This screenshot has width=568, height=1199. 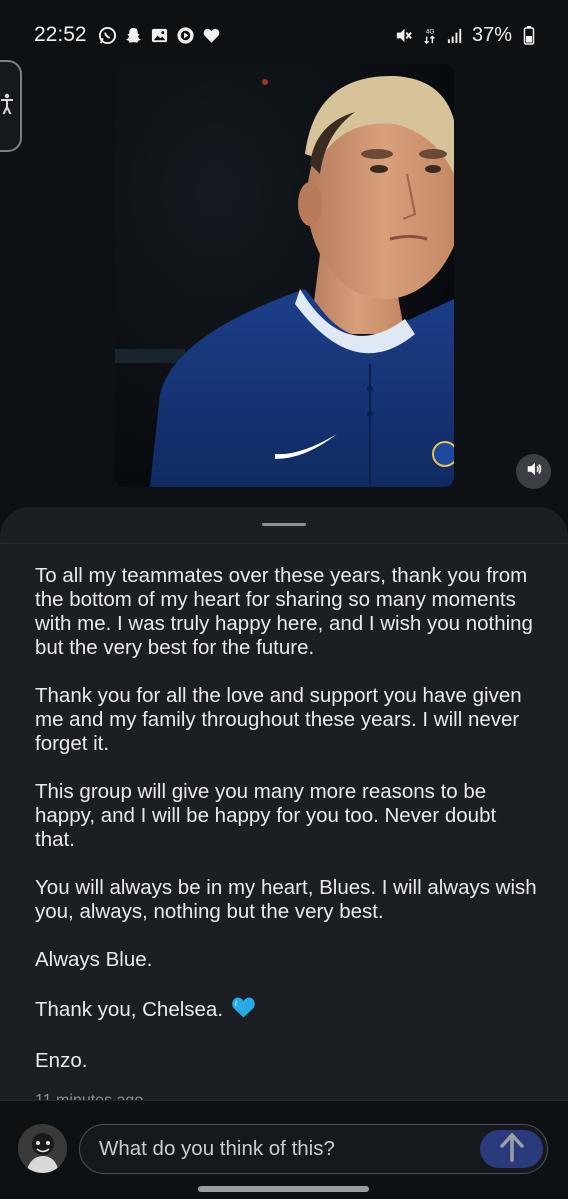 I want to click on reply-placeholder: What do you think of this?, so click(x=217, y=1148).